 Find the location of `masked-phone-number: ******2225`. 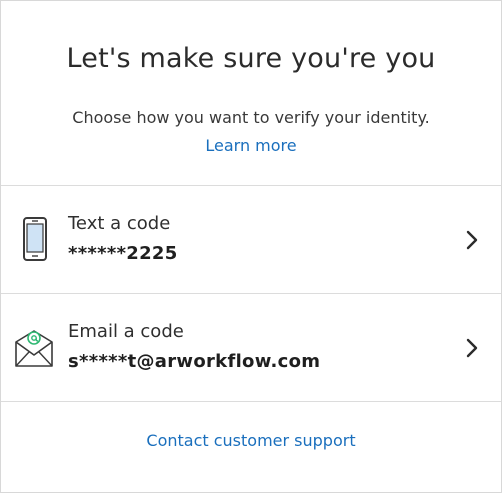

masked-phone-number: ******2225 is located at coordinates (123, 253).